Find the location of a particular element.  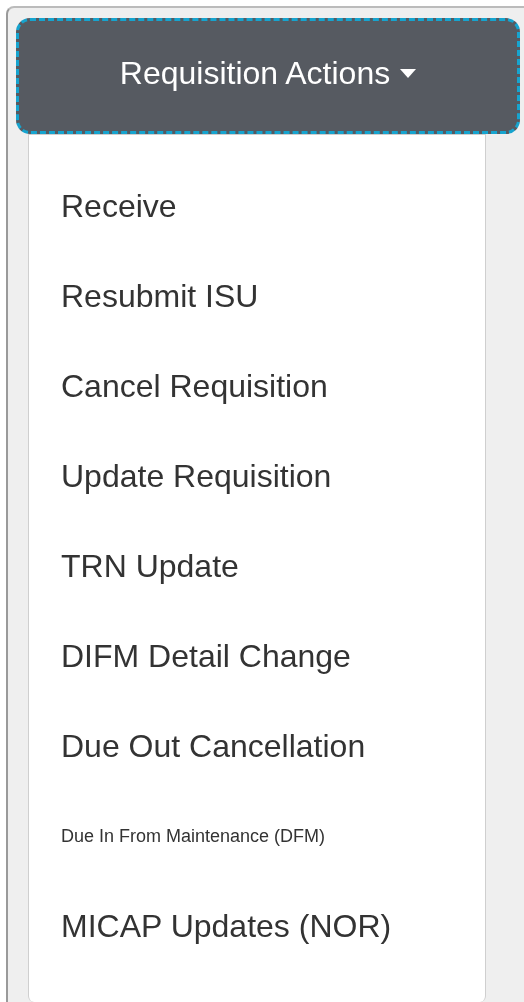

menu-item: Due Out Cancellation is located at coordinates (257, 746).